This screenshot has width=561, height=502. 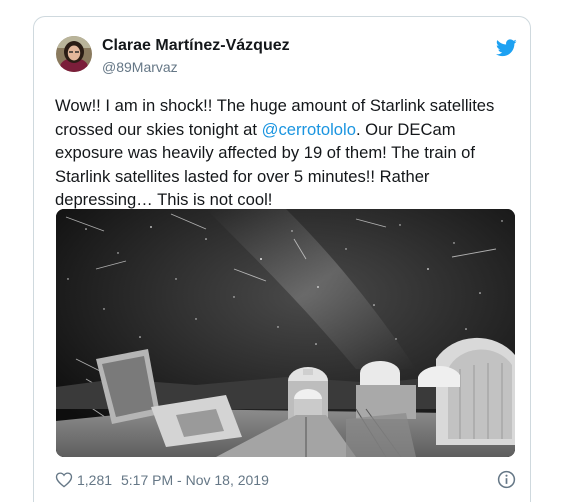 I want to click on mention-link: @cerrotololo, so click(x=309, y=129).